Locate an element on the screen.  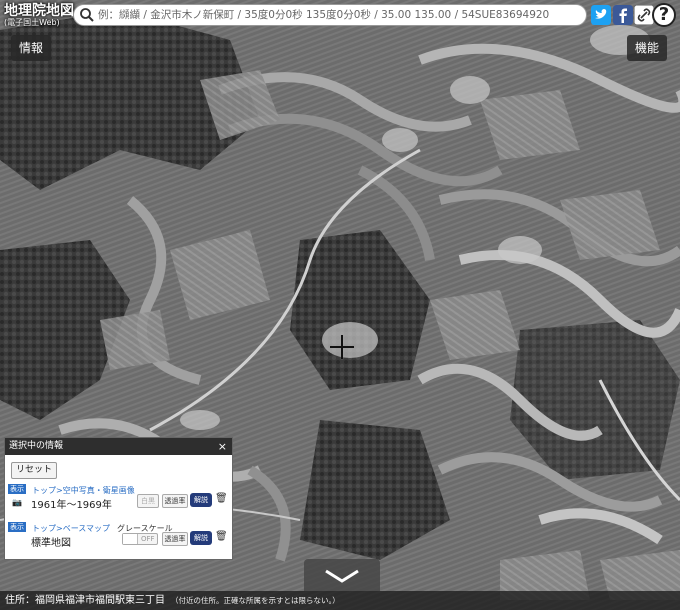
layer-name: 標準地図 is located at coordinates (51, 543).